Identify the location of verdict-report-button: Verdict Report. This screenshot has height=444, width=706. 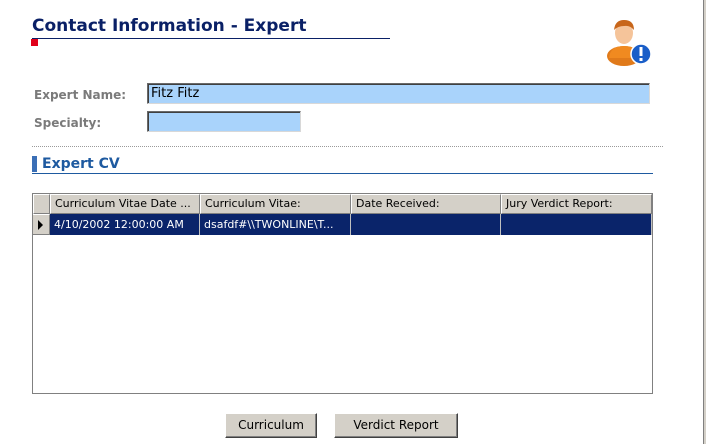
(396, 425).